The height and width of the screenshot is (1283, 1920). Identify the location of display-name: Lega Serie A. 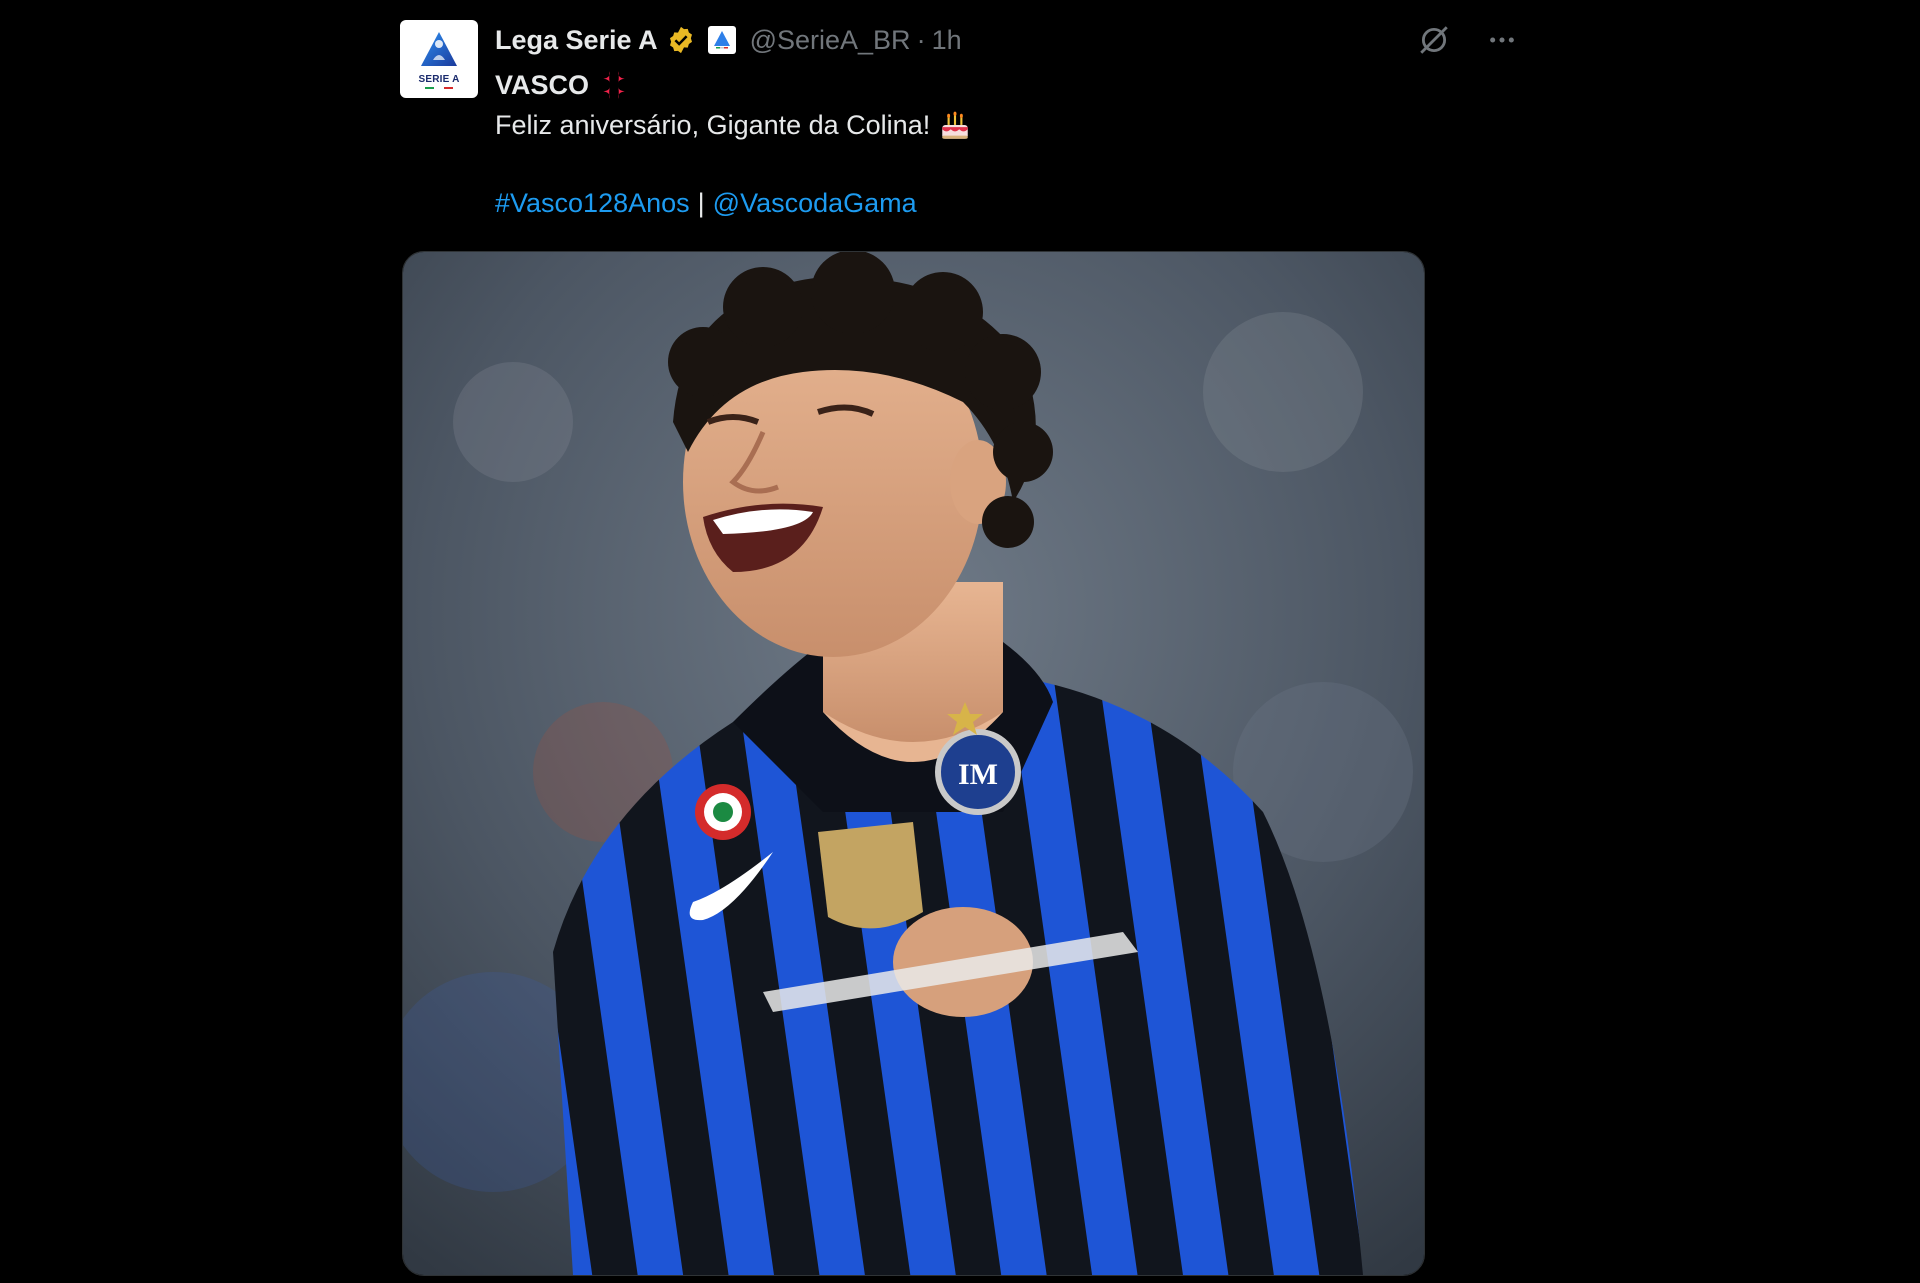
(576, 40).